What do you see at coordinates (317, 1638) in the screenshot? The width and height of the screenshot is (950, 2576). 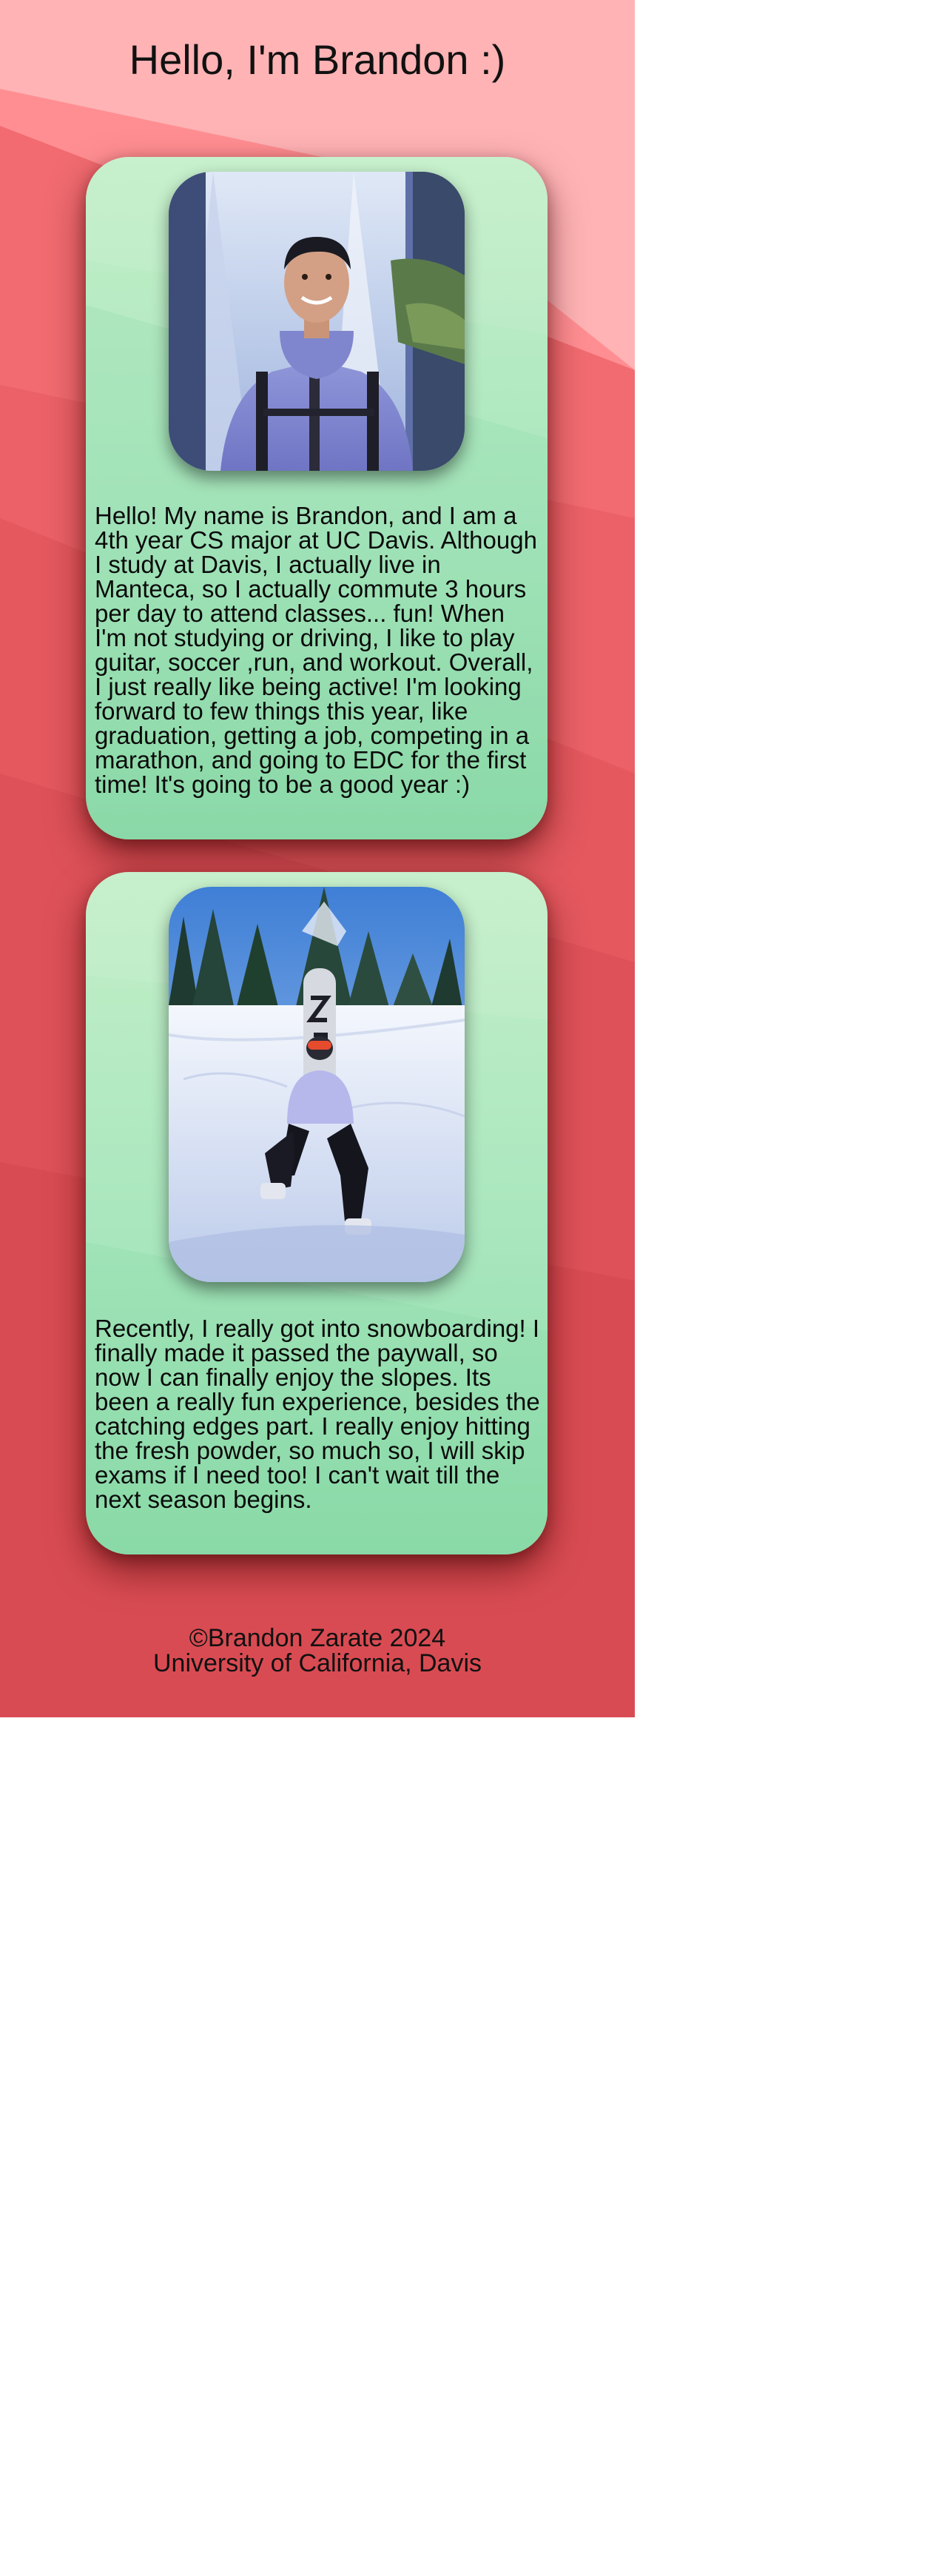 I see `copyright-text: ©Brandon Zarate 2024` at bounding box center [317, 1638].